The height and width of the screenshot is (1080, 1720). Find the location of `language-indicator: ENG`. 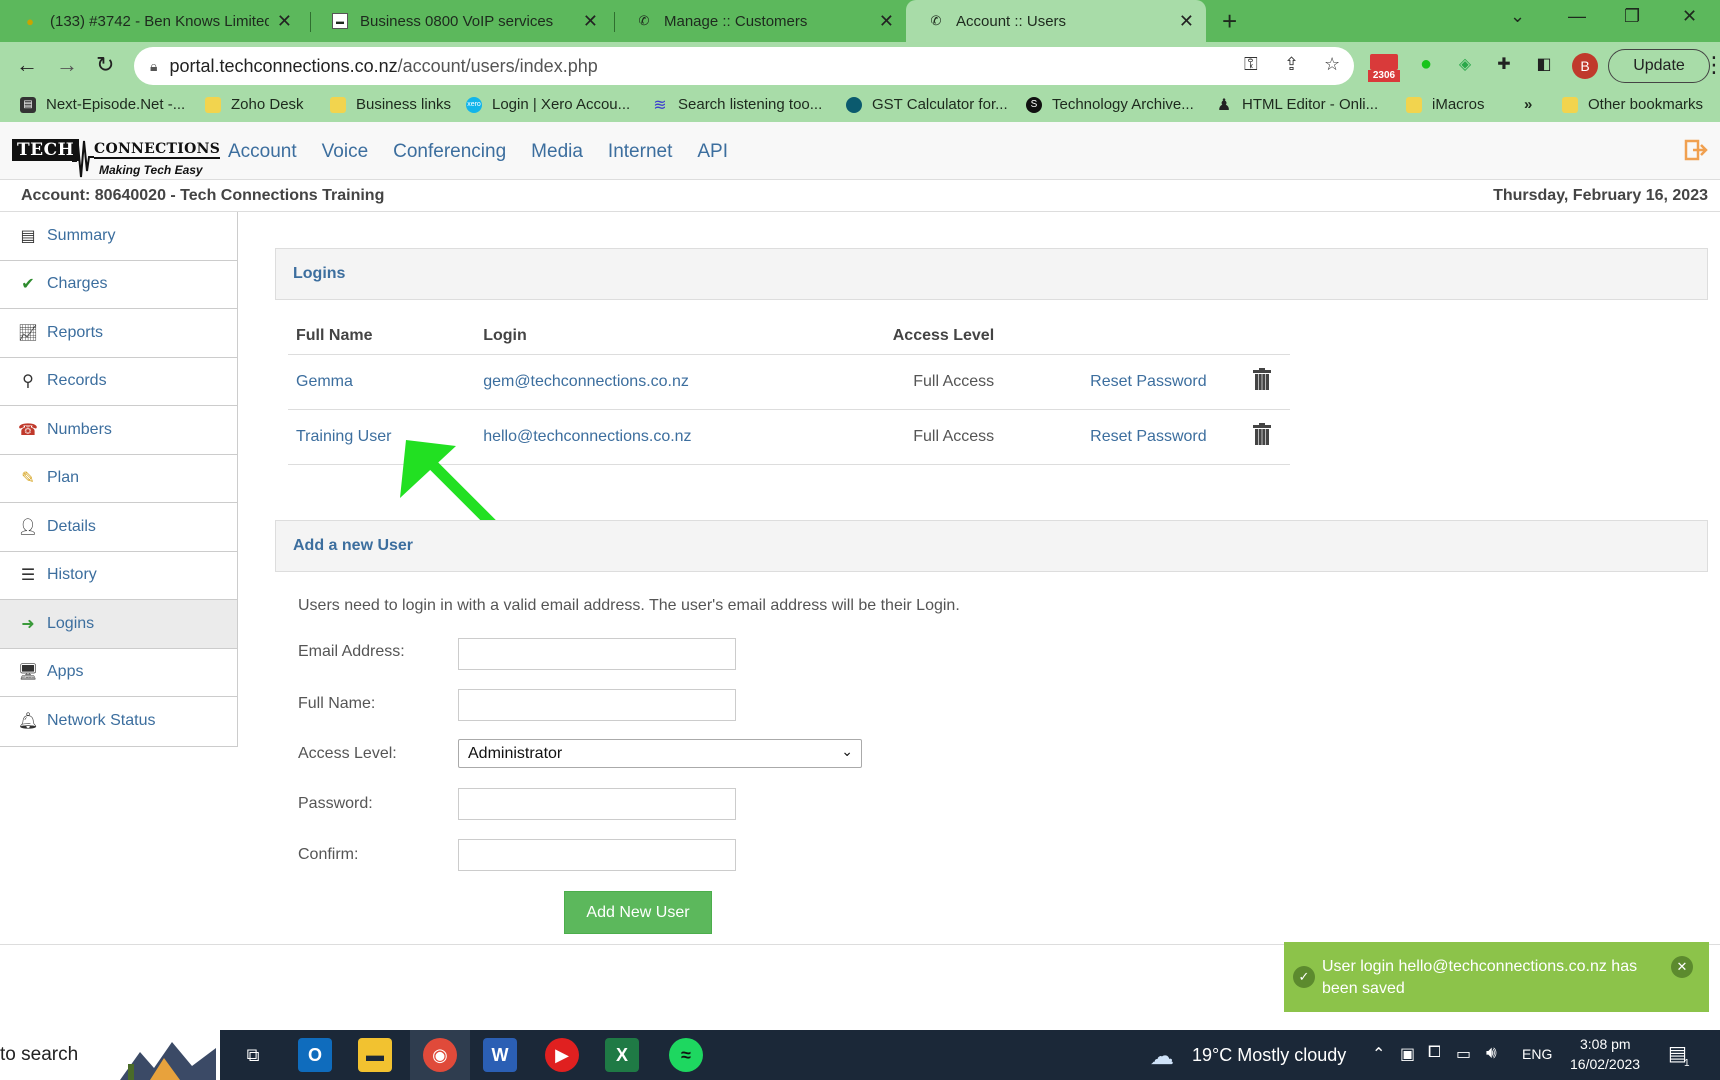

language-indicator: ENG is located at coordinates (1537, 1054).